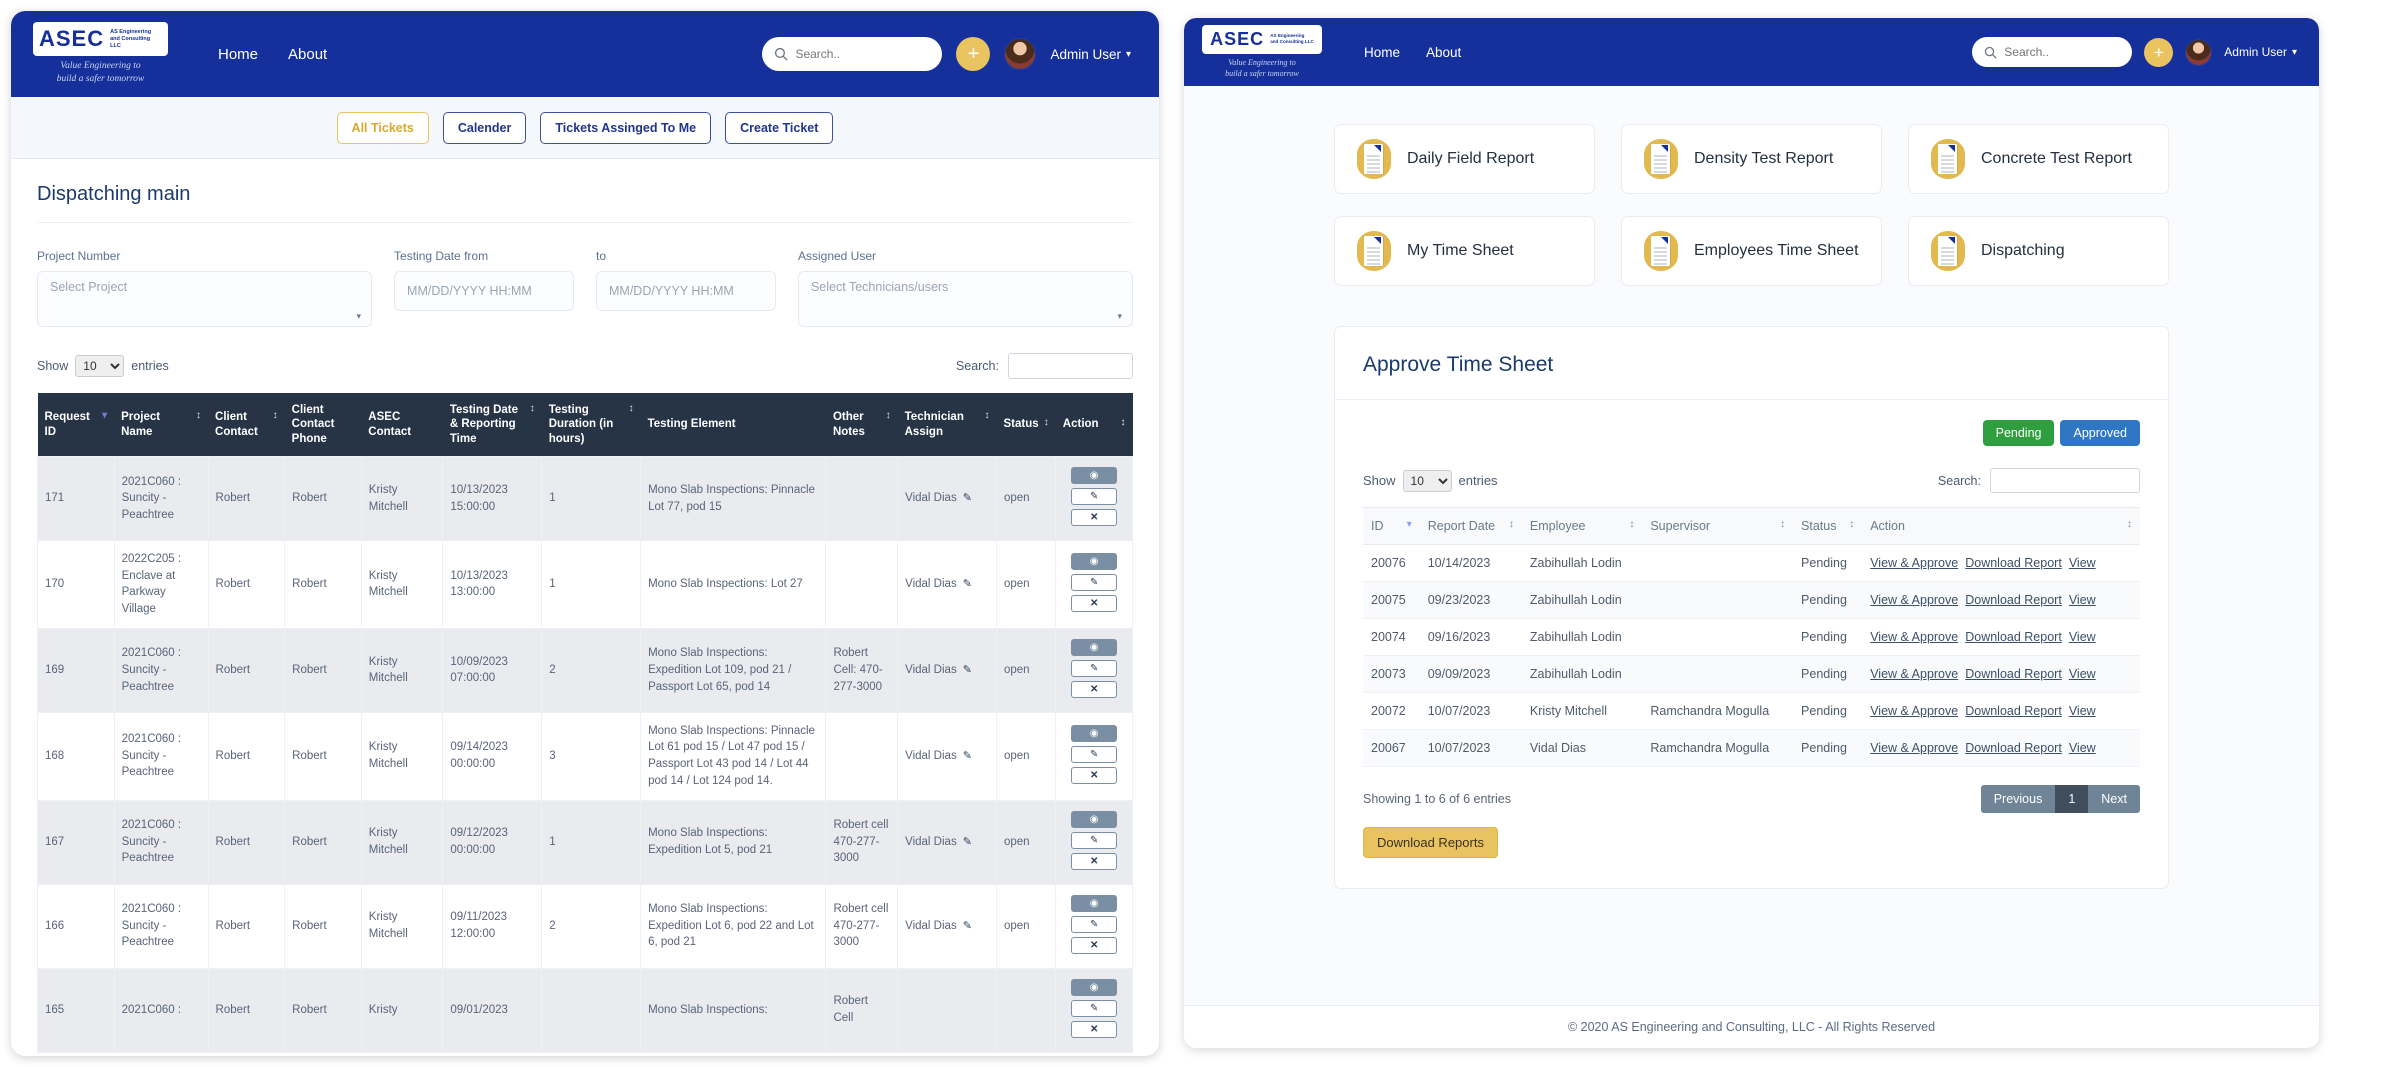 Image resolution: width=2400 pixels, height=1067 pixels. What do you see at coordinates (1464, 159) in the screenshot?
I see `tile-daily-field-report: Daily Field Report` at bounding box center [1464, 159].